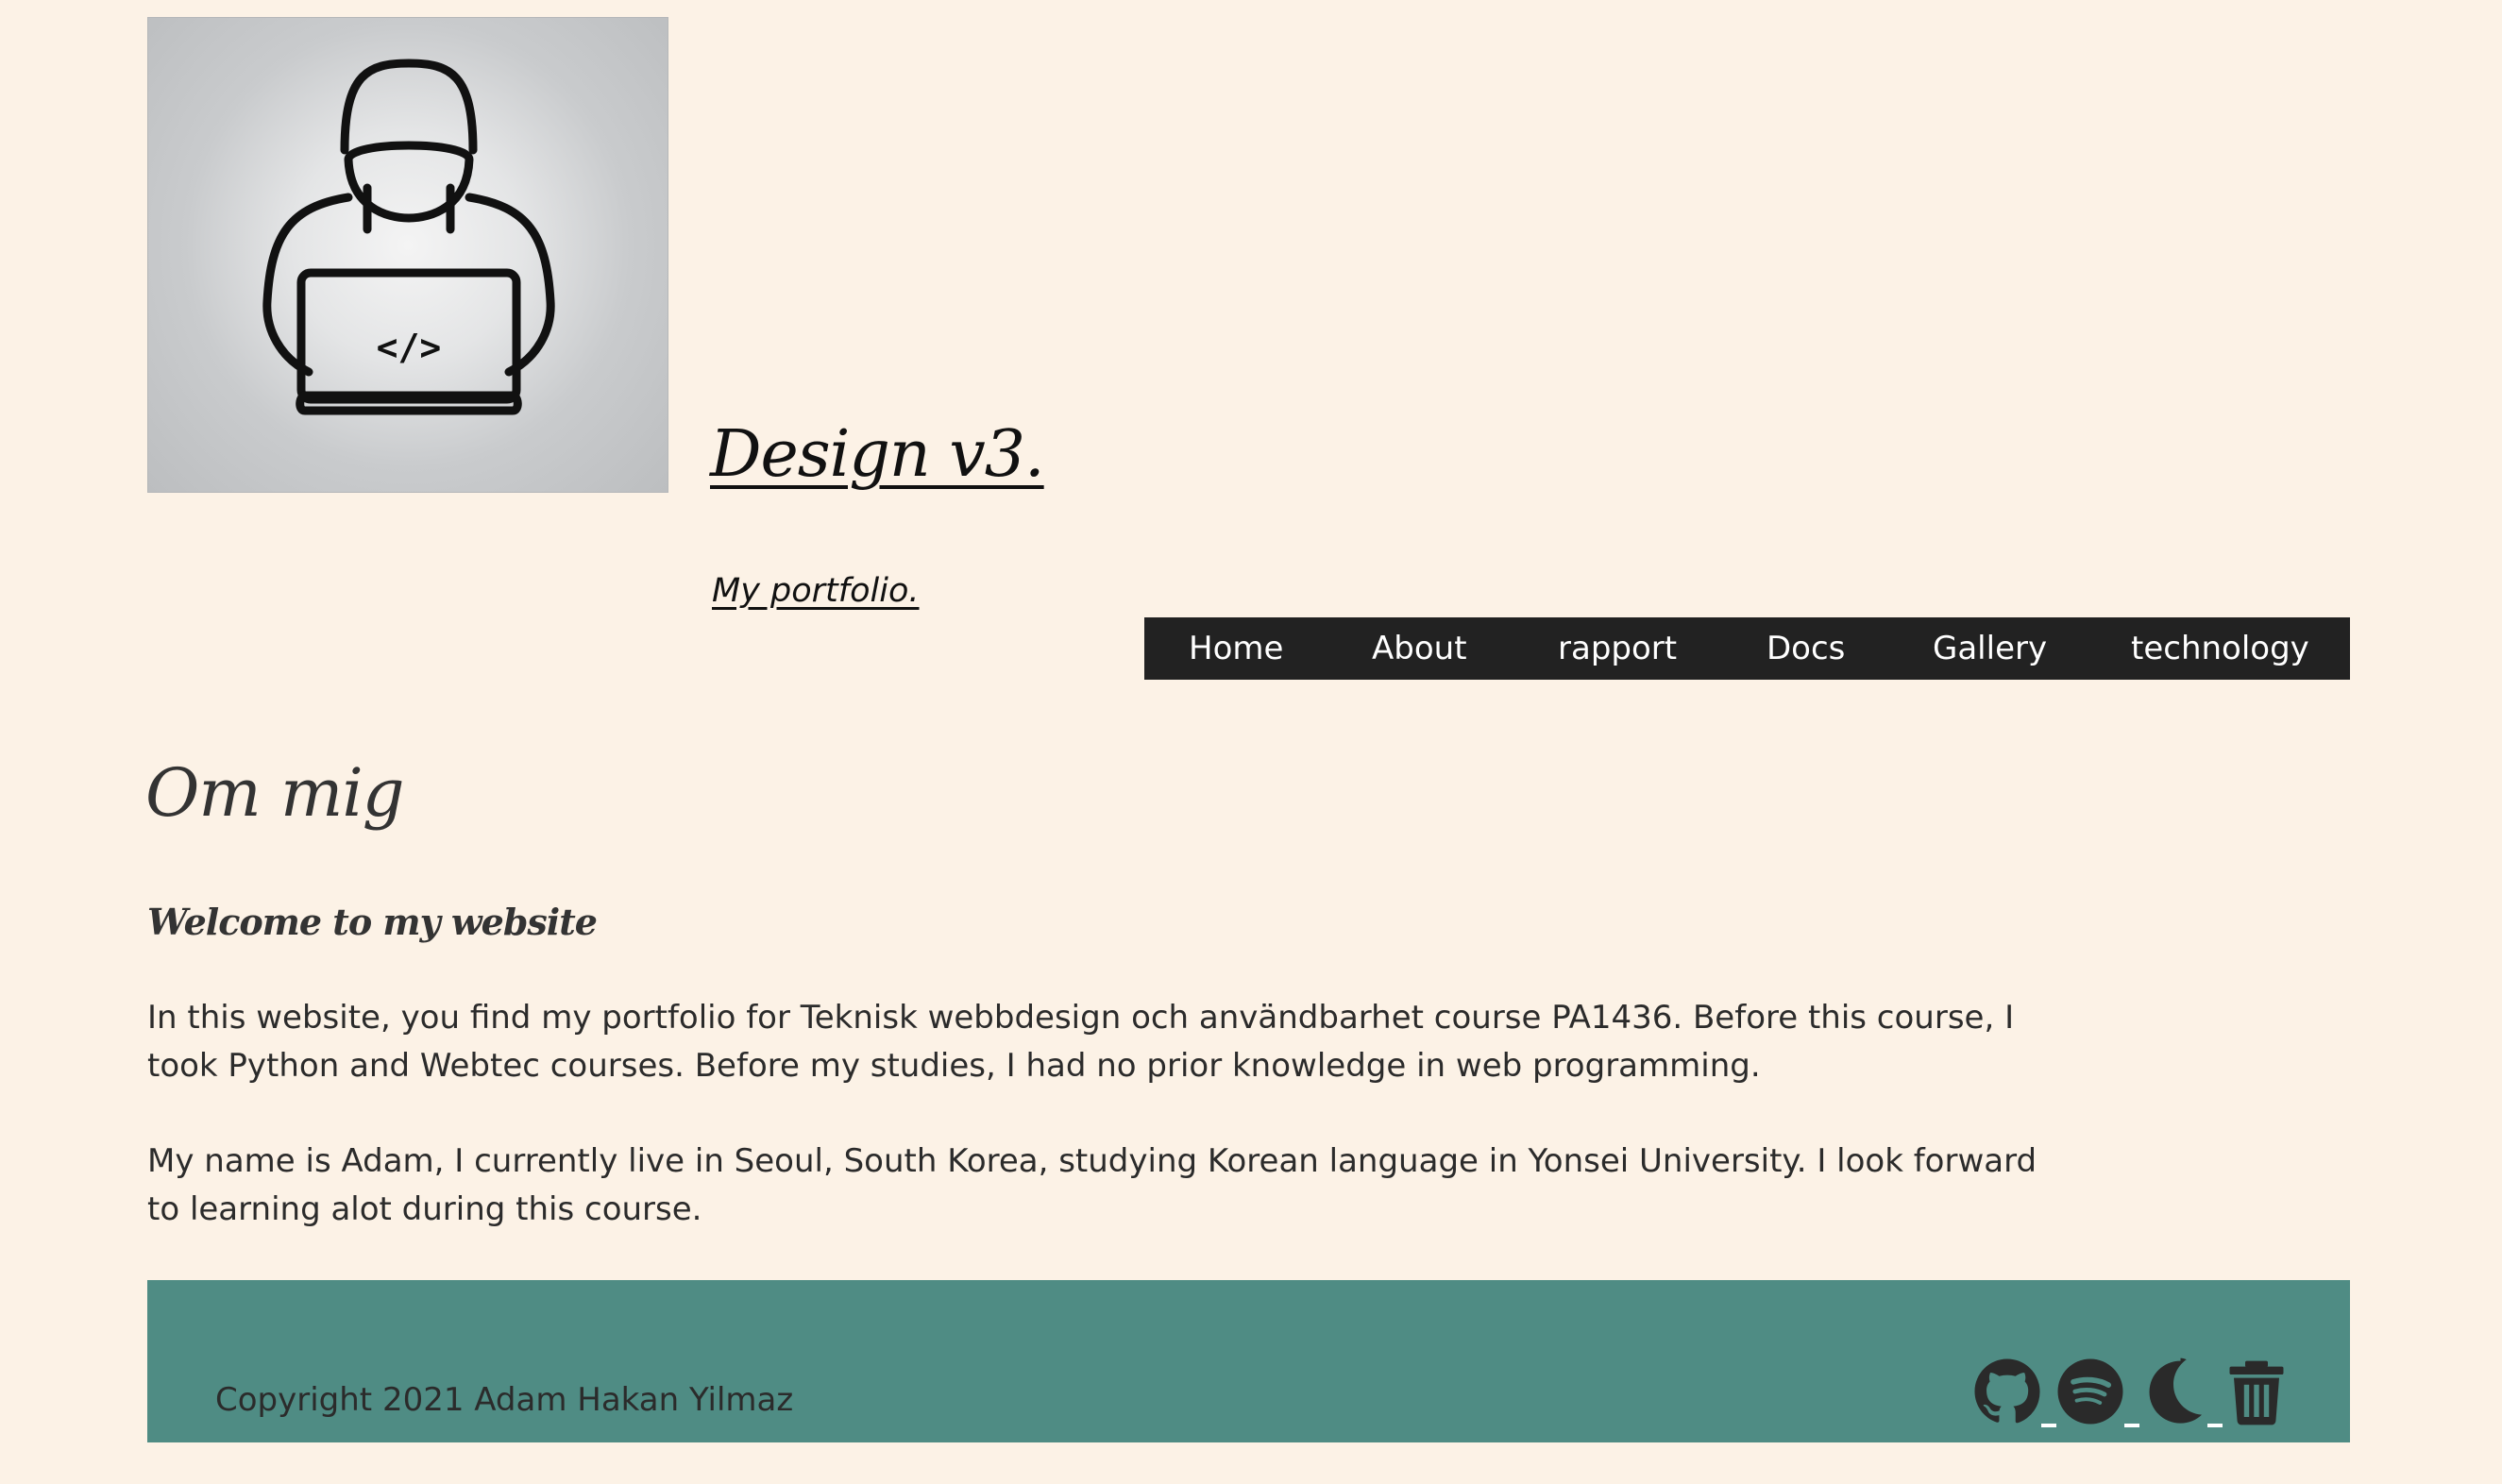 This screenshot has height=1484, width=2502. I want to click on nav-item-docs: Docs, so click(1806, 648).